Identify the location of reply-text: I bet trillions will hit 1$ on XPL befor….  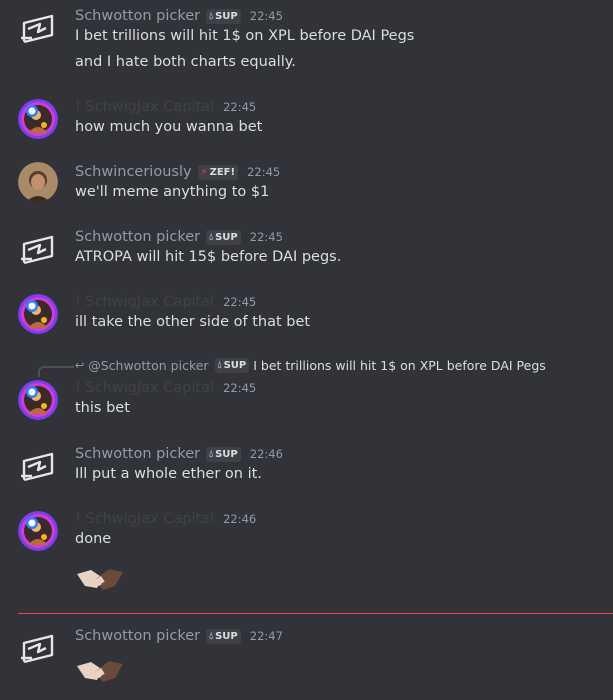
(399, 365).